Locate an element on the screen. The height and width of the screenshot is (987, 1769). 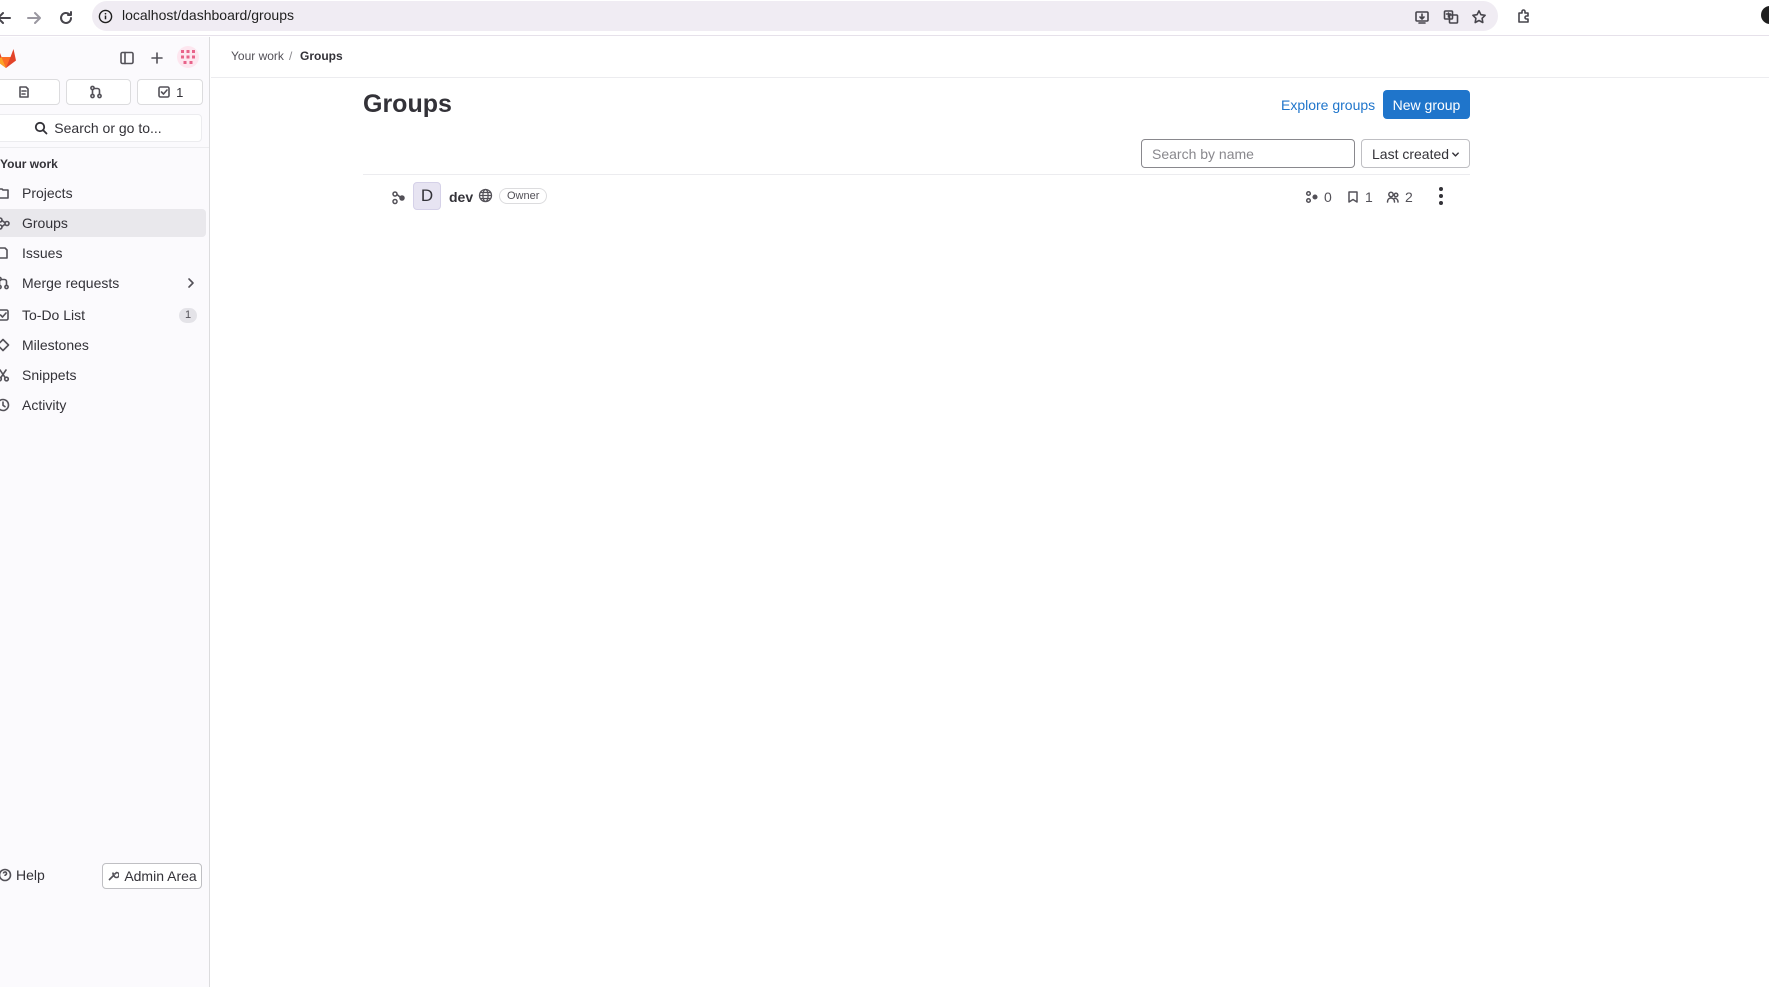
arrow-right-icon is located at coordinates (34, 18).